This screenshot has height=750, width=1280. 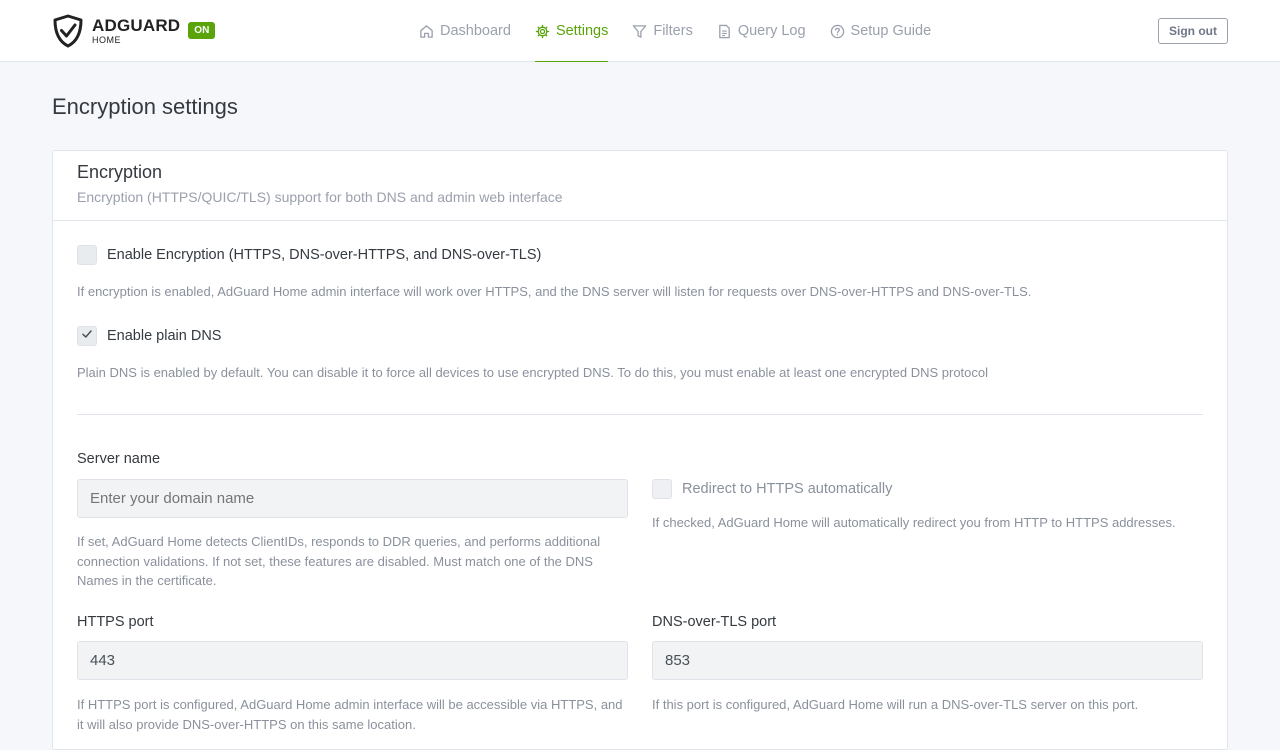 What do you see at coordinates (119, 459) in the screenshot?
I see `server-name-label: Server name` at bounding box center [119, 459].